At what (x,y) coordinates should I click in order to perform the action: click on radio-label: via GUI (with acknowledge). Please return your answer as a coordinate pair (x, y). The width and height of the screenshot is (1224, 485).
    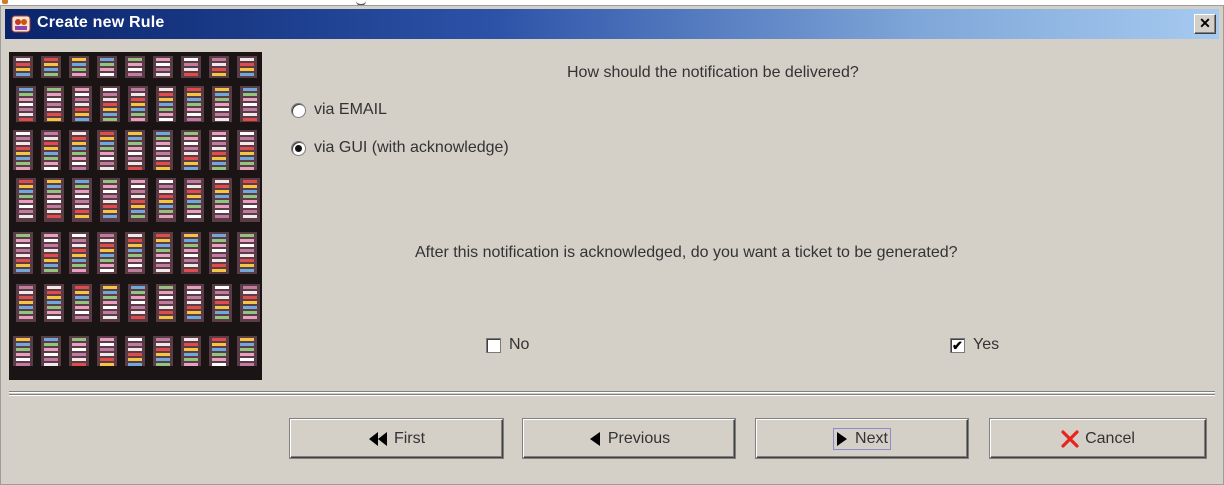
    Looking at the image, I should click on (411, 147).